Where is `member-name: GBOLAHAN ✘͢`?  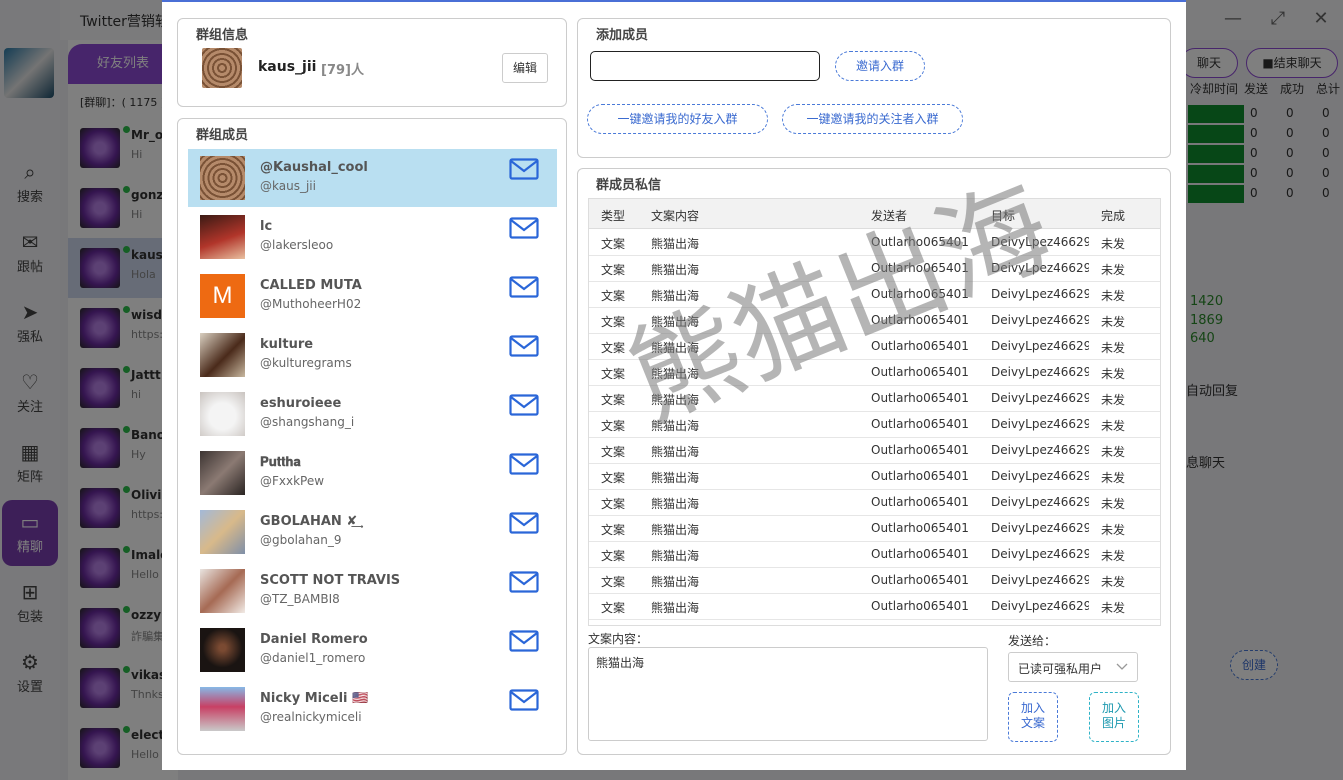
member-name: GBOLAHAN ✘͢ is located at coordinates (309, 521).